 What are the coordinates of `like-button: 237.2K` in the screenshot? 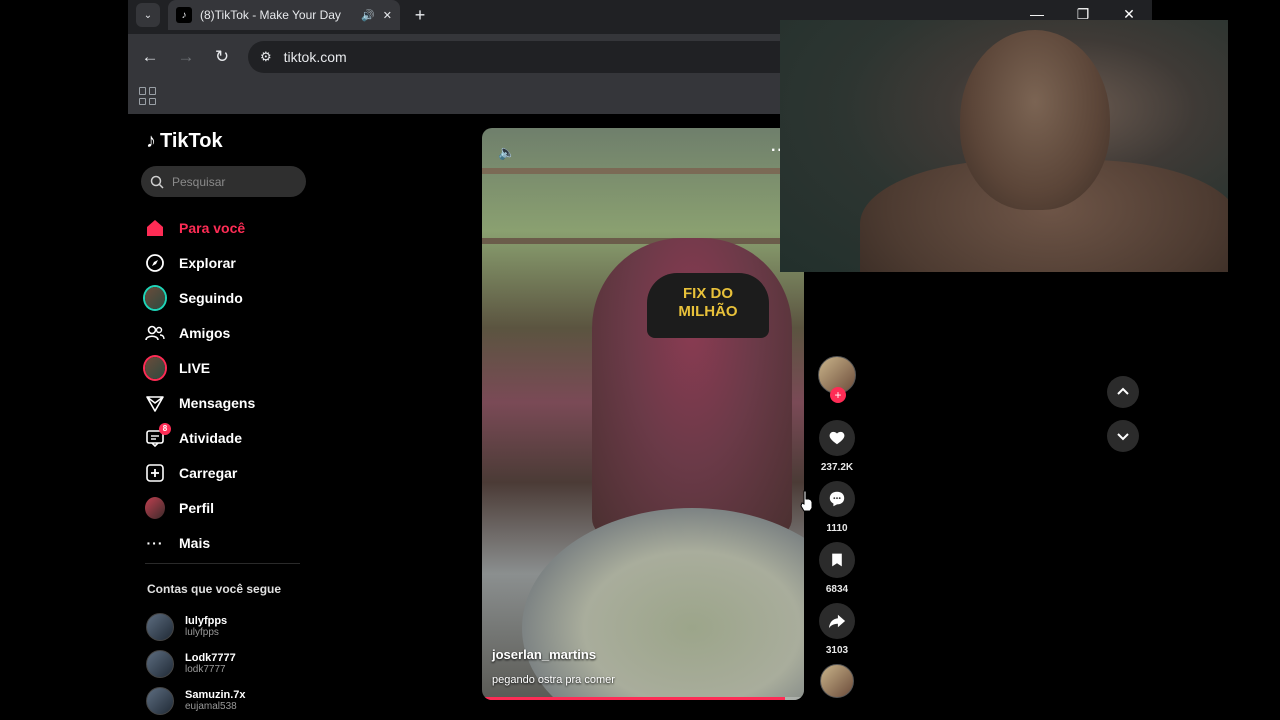 It's located at (837, 446).